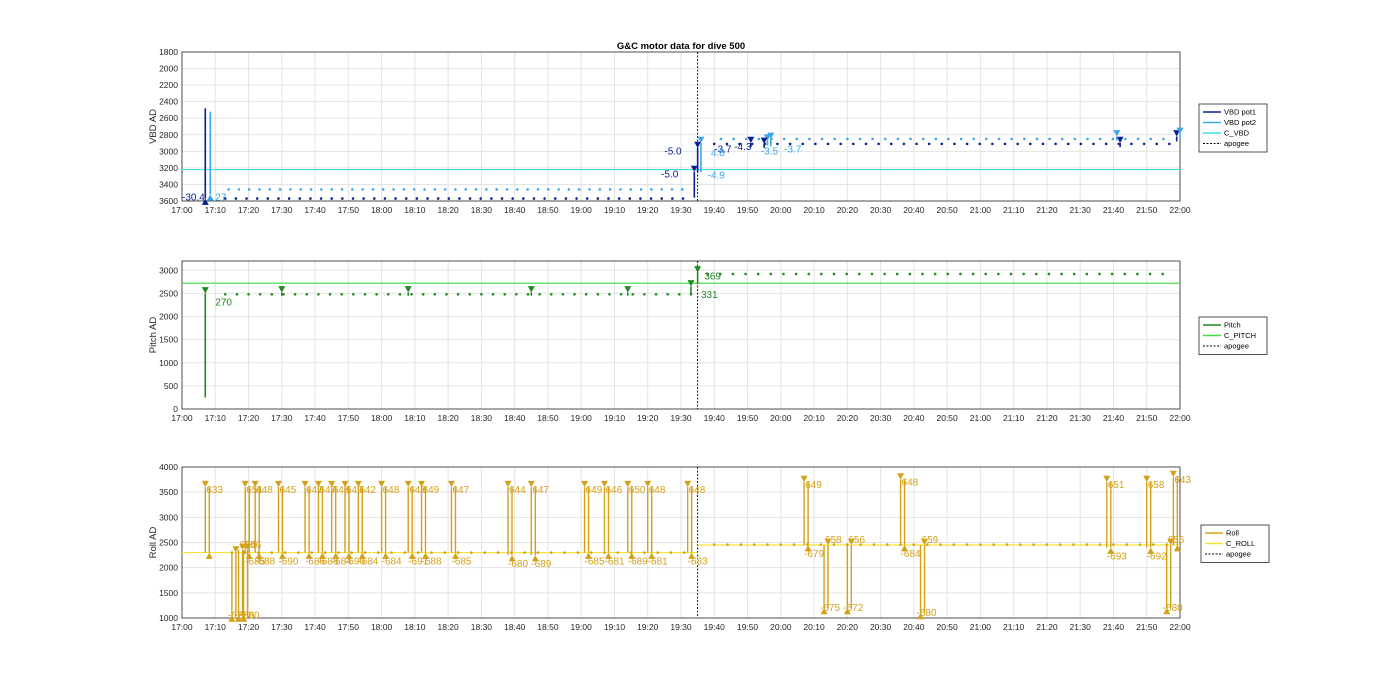  What do you see at coordinates (715, 627) in the screenshot?
I see `x-tick-label: 19:40` at bounding box center [715, 627].